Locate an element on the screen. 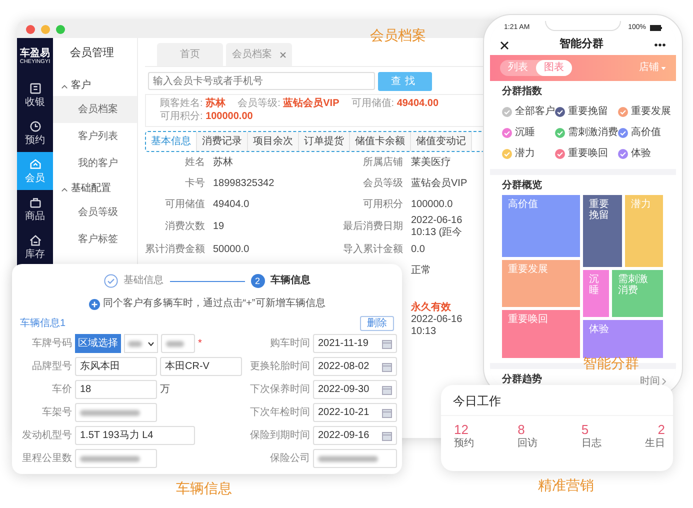  segment-tile: 重要挽留 is located at coordinates (602, 231).